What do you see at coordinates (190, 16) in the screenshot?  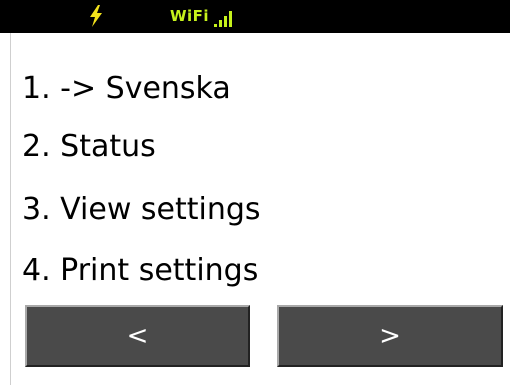 I see `wifi-label: WiFi` at bounding box center [190, 16].